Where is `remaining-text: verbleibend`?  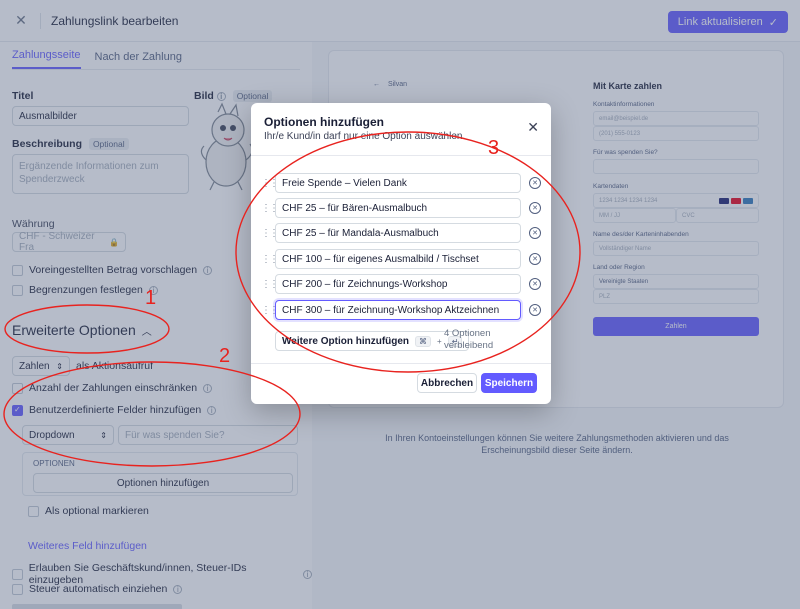 remaining-text: verbleibend is located at coordinates (469, 345).